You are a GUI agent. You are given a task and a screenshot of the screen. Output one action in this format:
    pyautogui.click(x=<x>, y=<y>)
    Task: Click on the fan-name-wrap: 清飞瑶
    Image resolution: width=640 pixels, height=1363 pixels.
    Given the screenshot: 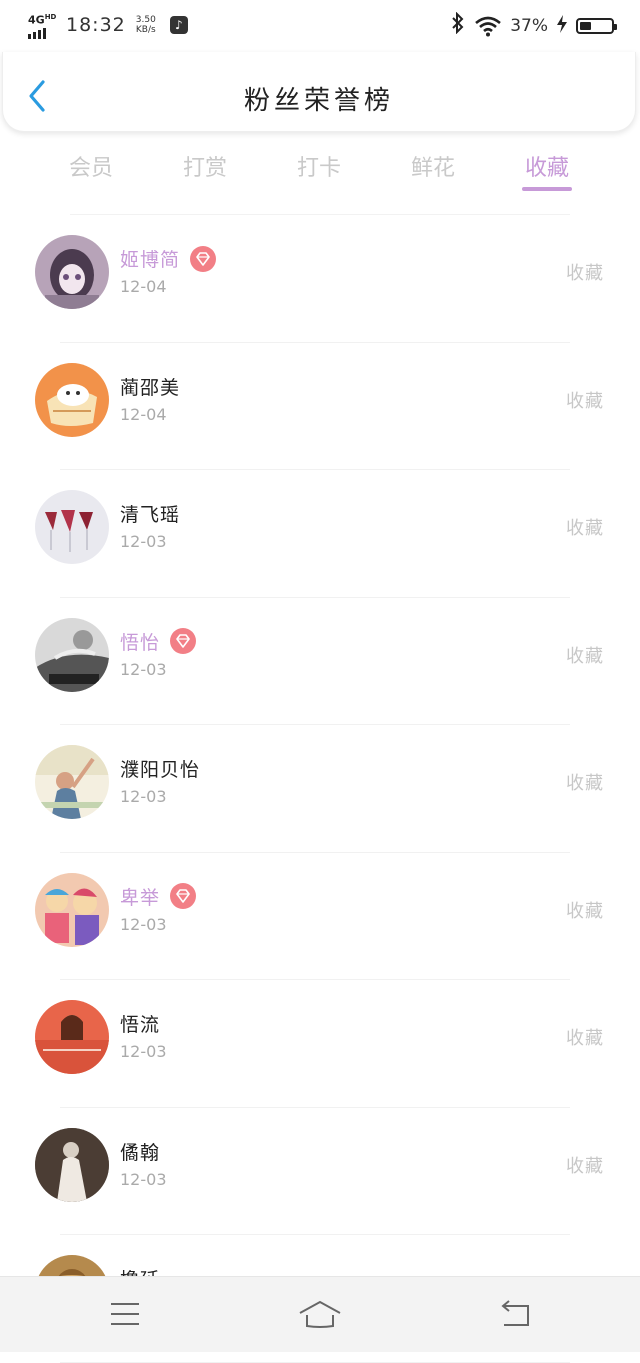 What is the action you would take?
    pyautogui.click(x=150, y=513)
    